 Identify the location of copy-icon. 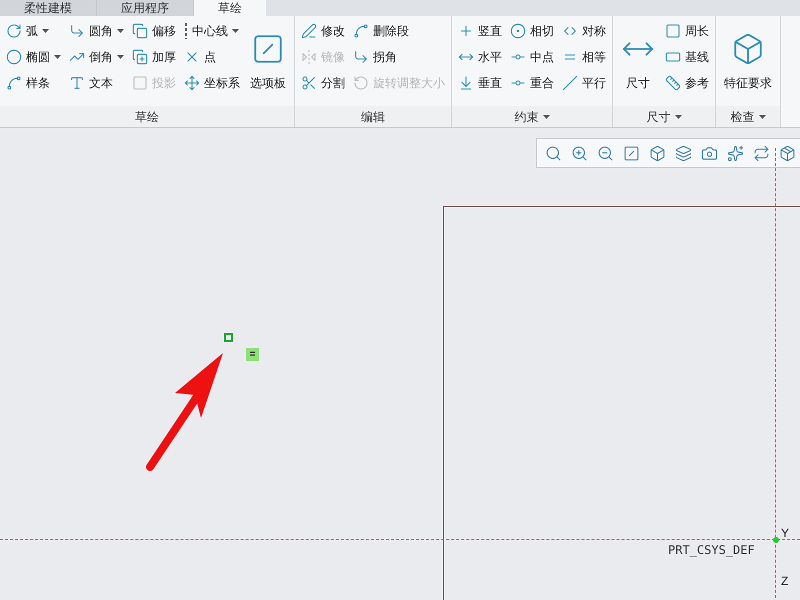
(140, 31).